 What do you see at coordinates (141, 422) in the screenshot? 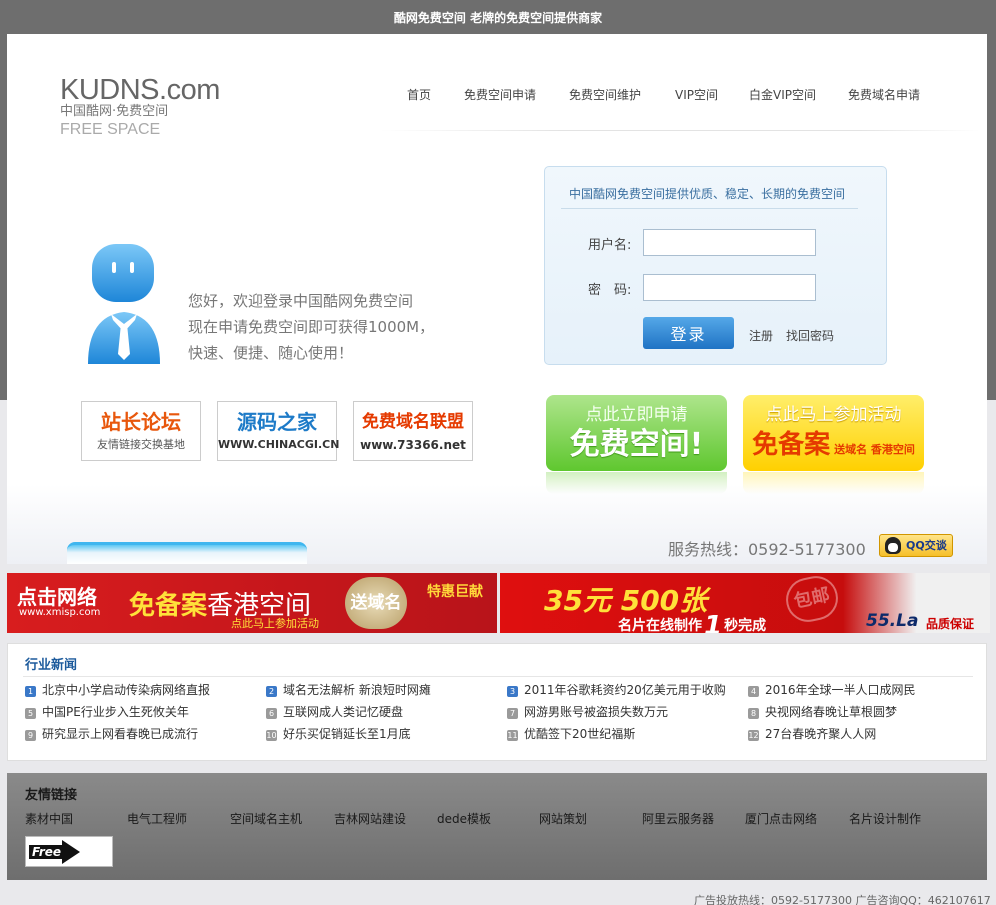
I see `partner-title: 站长论坛` at bounding box center [141, 422].